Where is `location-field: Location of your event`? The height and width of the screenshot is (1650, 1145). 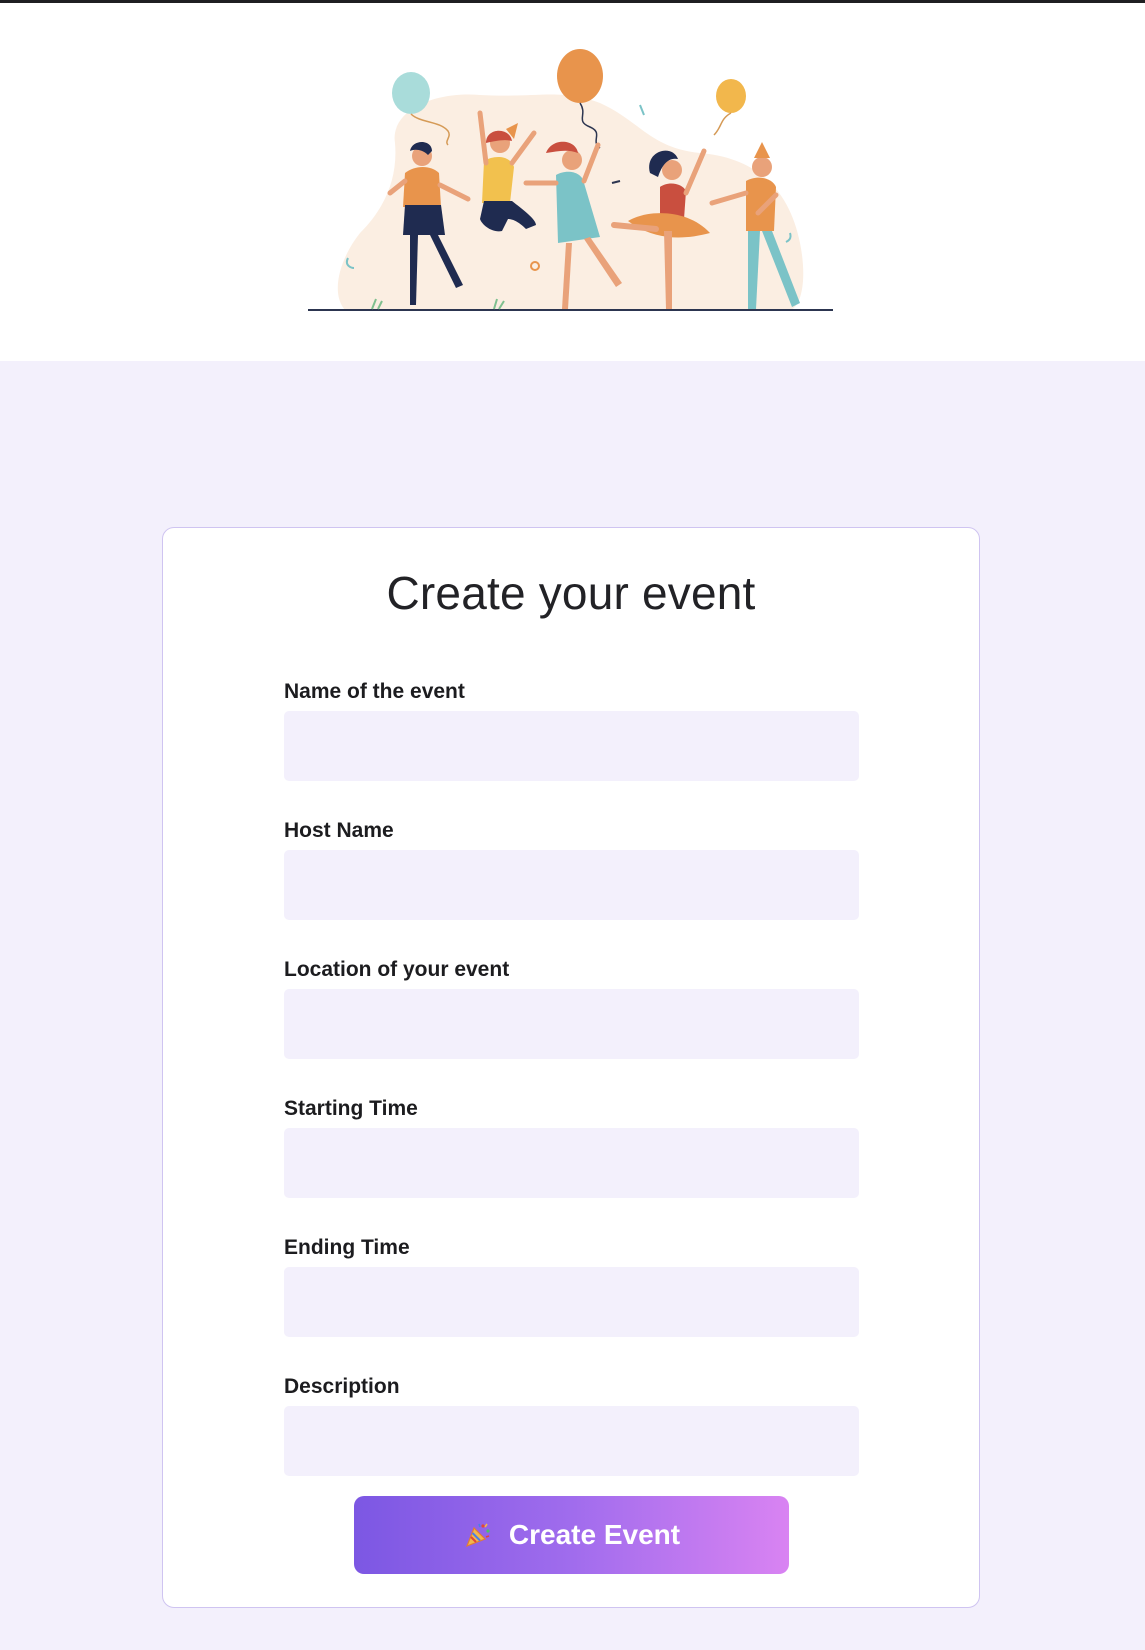 location-field: Location of your event is located at coordinates (571, 1007).